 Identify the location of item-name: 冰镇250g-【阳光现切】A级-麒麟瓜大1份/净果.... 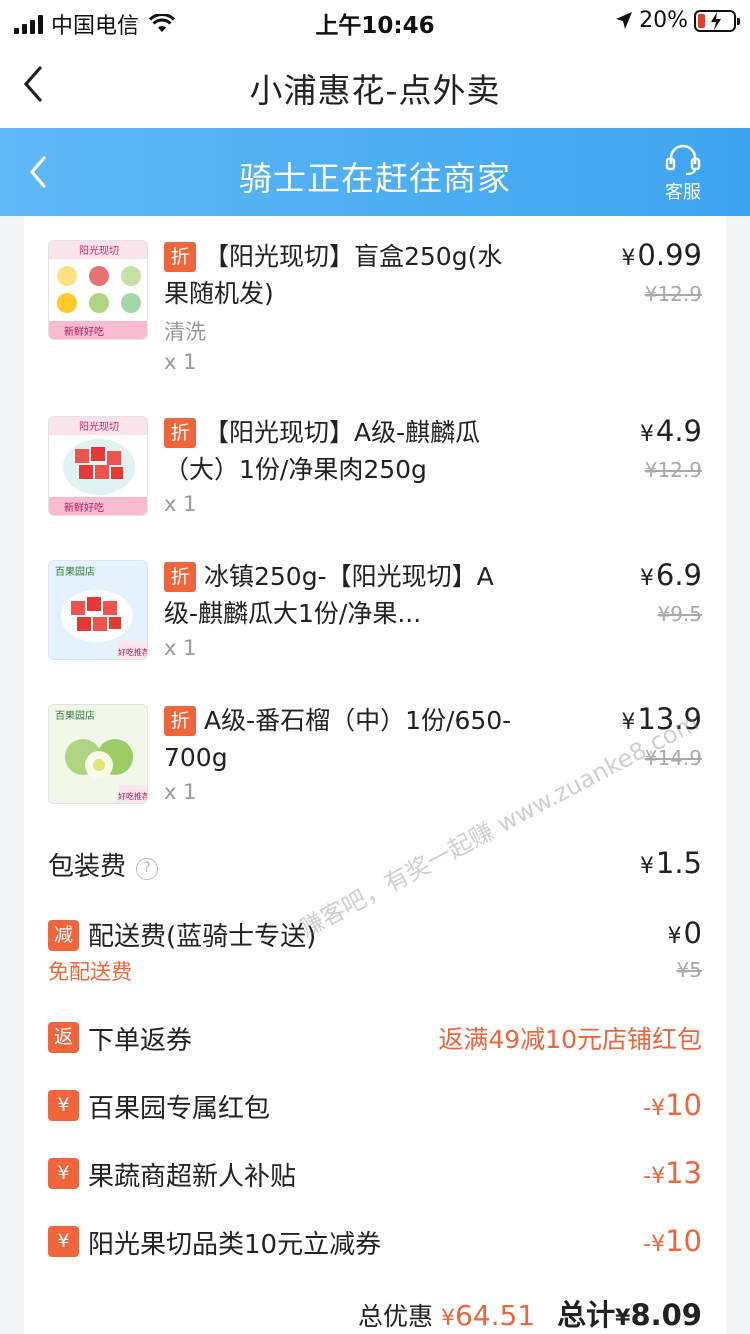
(329, 595).